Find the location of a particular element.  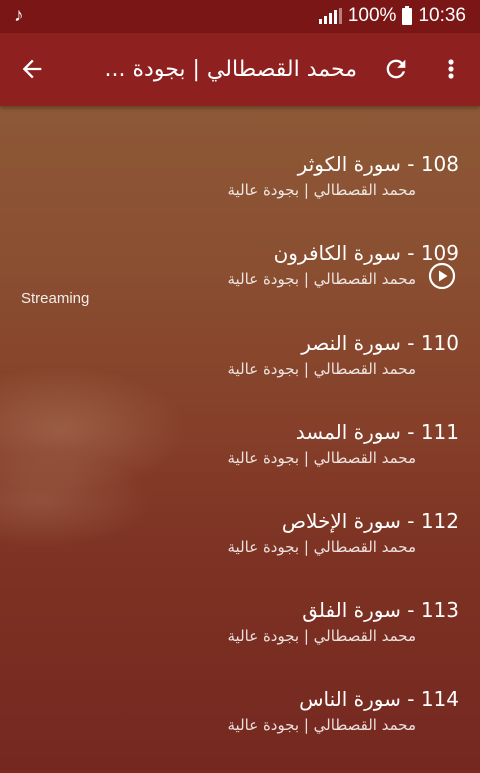

signal-icon is located at coordinates (330, 16).